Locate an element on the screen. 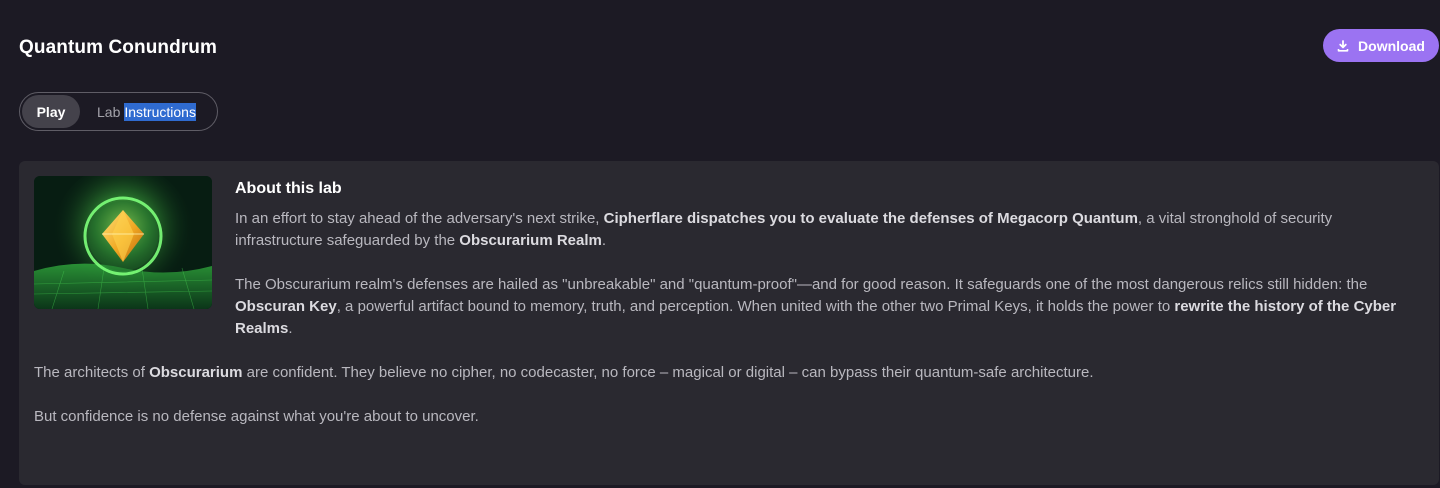 The image size is (1440, 488). about-title: About this lab is located at coordinates (288, 188).